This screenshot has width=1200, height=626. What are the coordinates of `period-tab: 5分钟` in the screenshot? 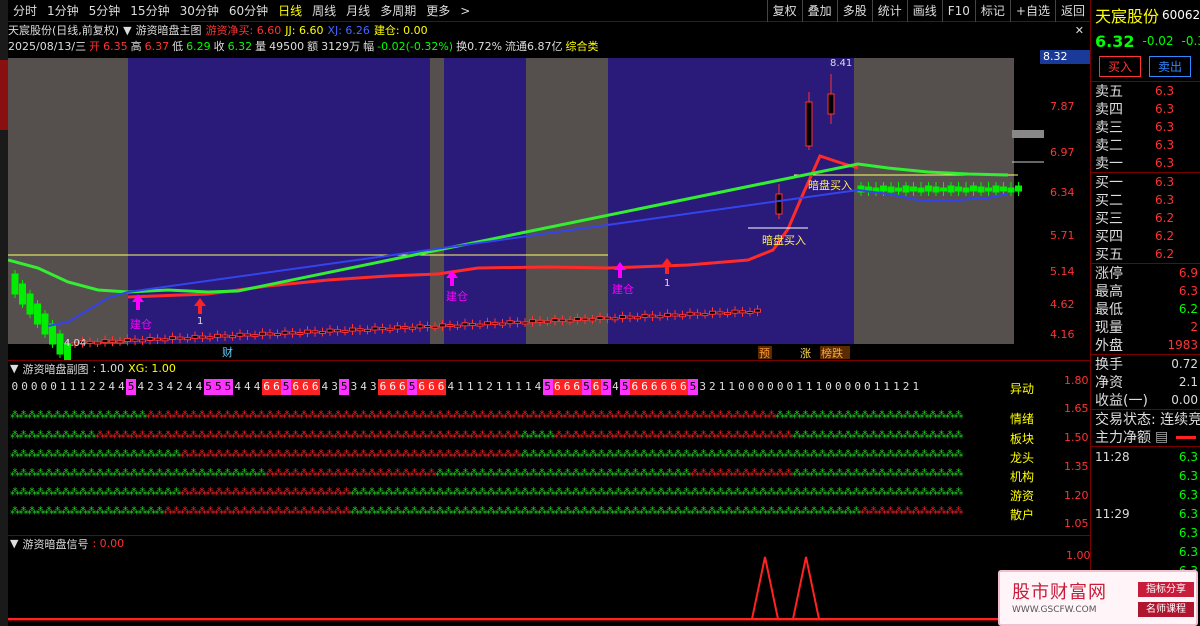 It's located at (105, 10).